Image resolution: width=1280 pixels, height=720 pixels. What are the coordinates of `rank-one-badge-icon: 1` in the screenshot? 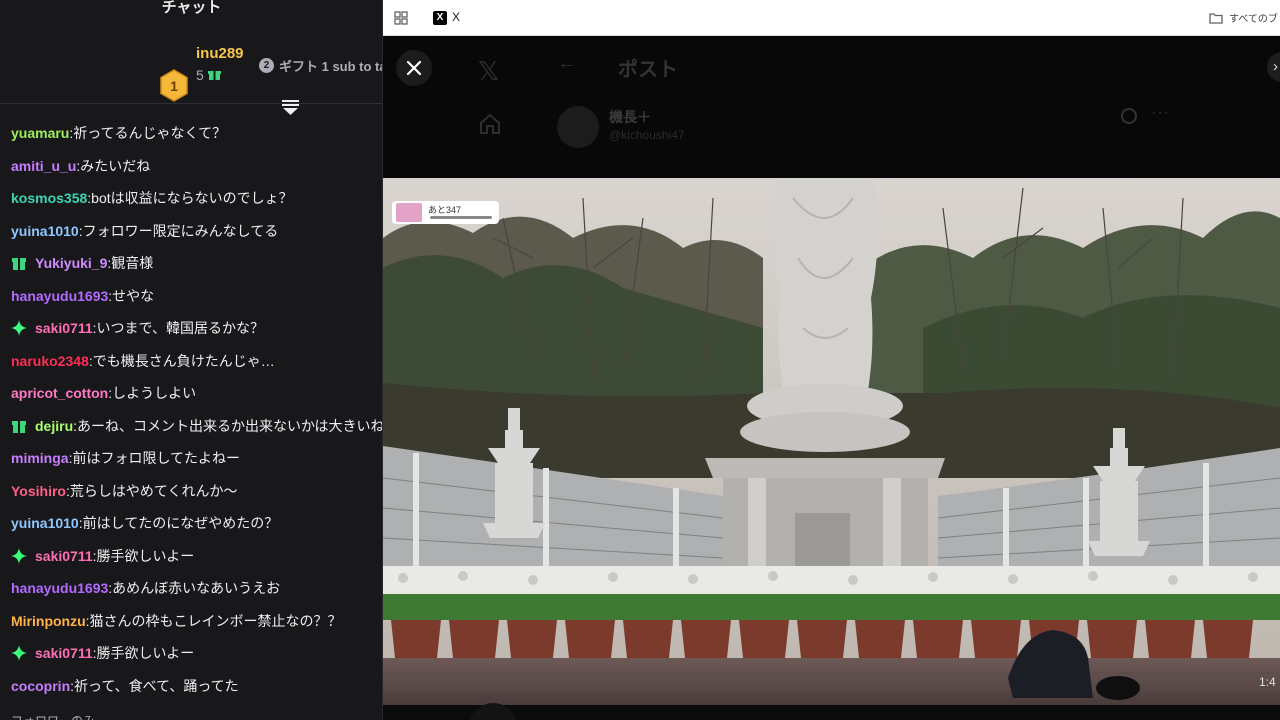 It's located at (174, 85).